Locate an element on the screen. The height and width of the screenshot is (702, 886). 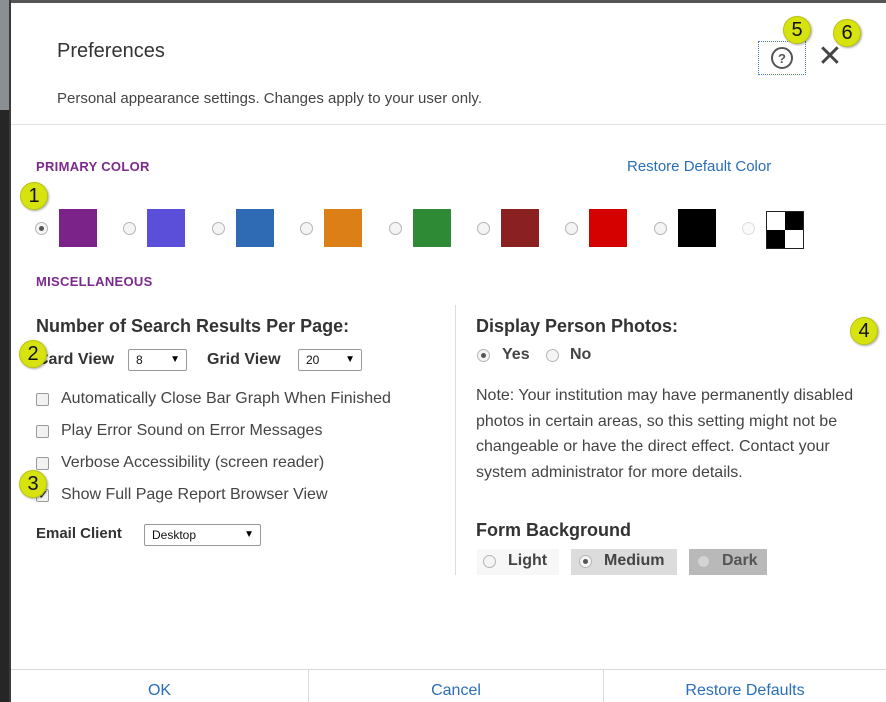
background-window-edge is located at coordinates (5, 351).